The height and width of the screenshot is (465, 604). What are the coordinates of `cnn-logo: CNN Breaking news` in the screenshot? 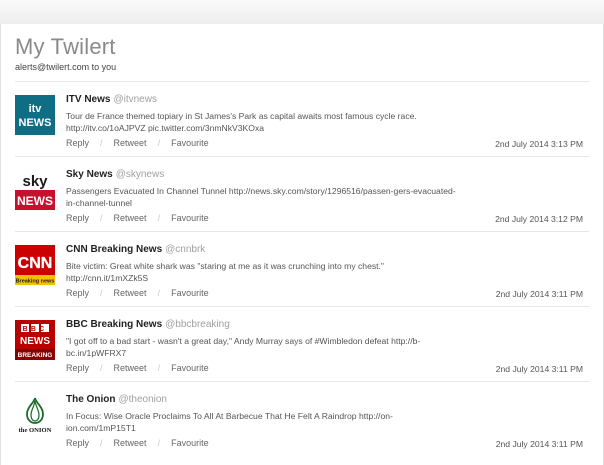 It's located at (35, 265).